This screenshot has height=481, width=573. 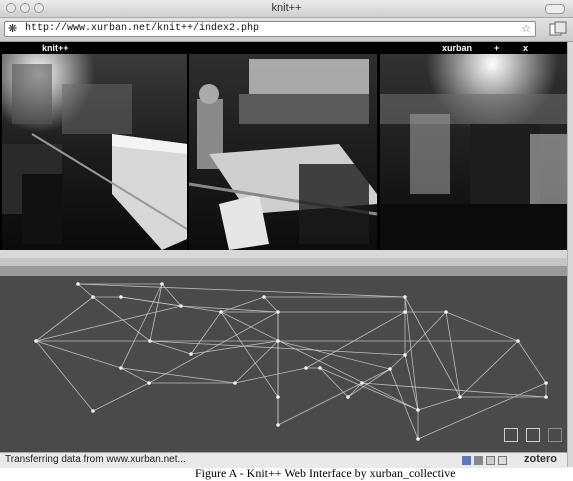 What do you see at coordinates (466, 460) in the screenshot?
I see `status-icons` at bounding box center [466, 460].